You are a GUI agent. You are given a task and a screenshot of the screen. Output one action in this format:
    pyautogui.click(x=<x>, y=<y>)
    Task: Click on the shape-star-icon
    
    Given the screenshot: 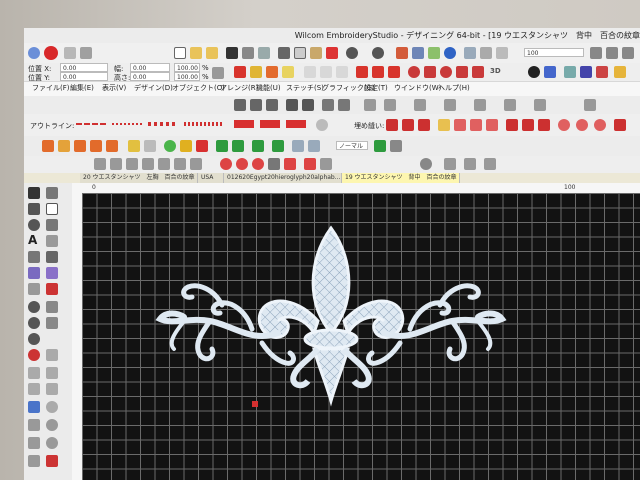 What is the action you would take?
    pyautogui.click(x=186, y=146)
    